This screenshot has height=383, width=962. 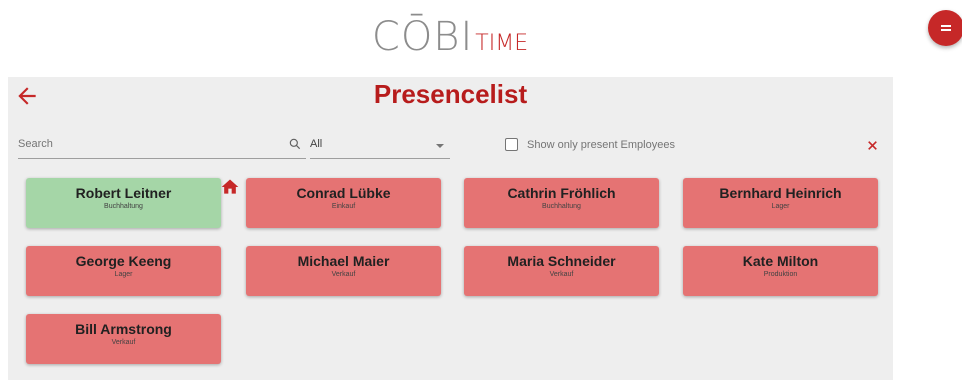 I want to click on employee-card: Maria Schneider Verkauf, so click(x=561, y=271).